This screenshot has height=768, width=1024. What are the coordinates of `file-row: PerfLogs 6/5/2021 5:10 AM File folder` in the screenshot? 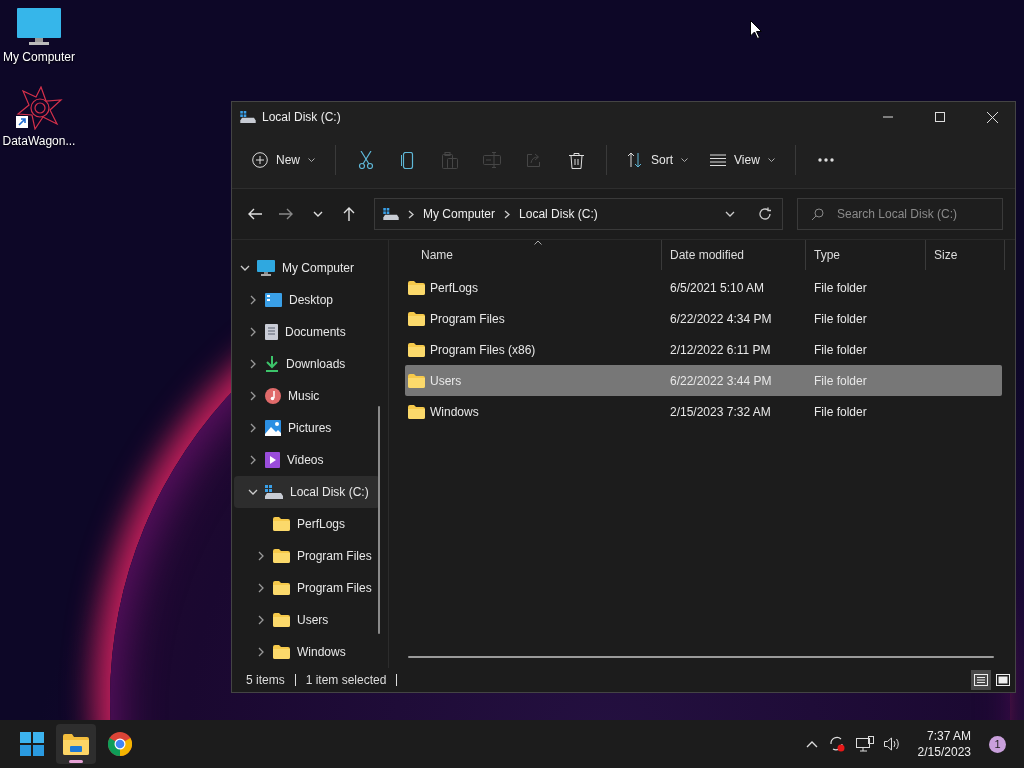 It's located at (703, 287).